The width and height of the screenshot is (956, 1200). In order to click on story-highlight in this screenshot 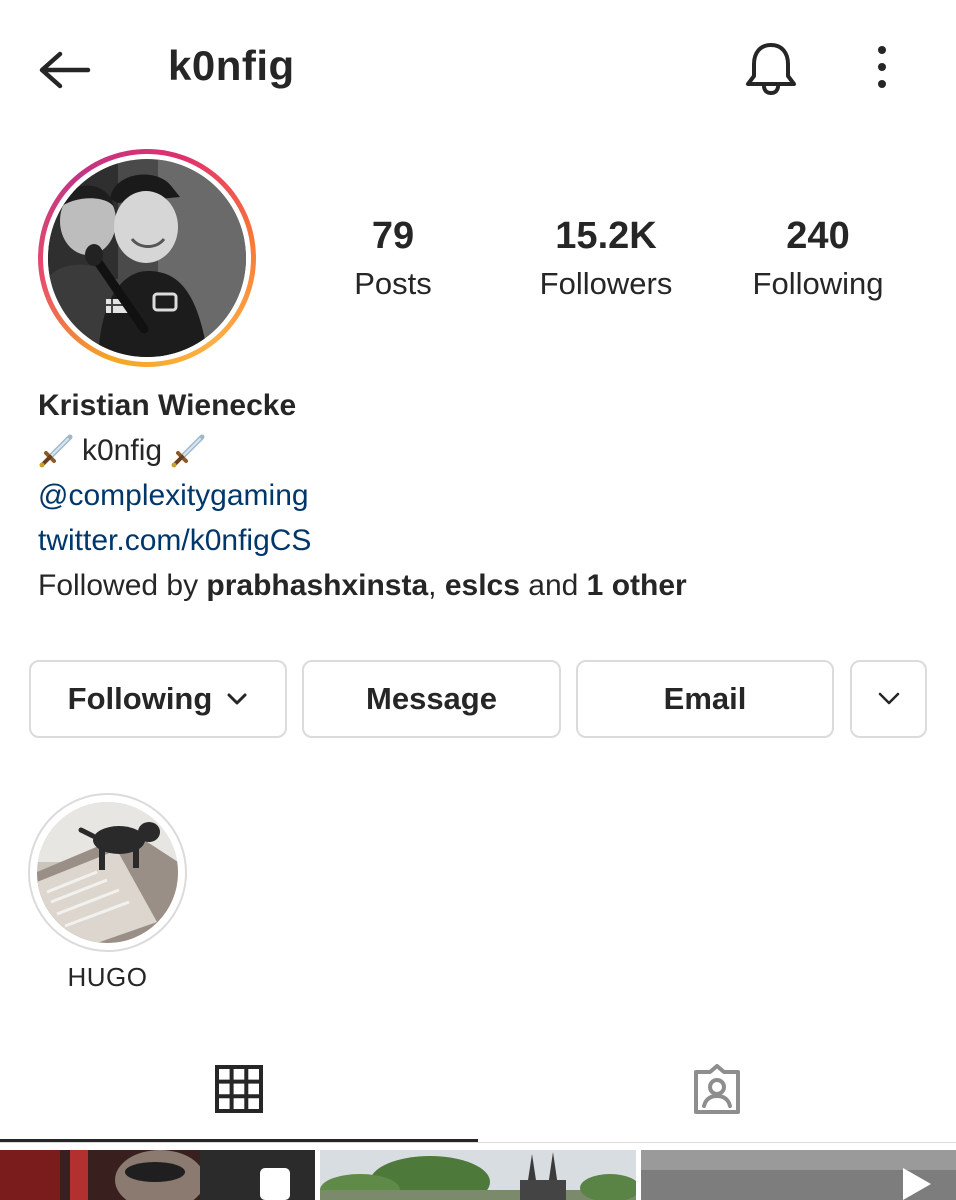, I will do `click(107, 872)`.